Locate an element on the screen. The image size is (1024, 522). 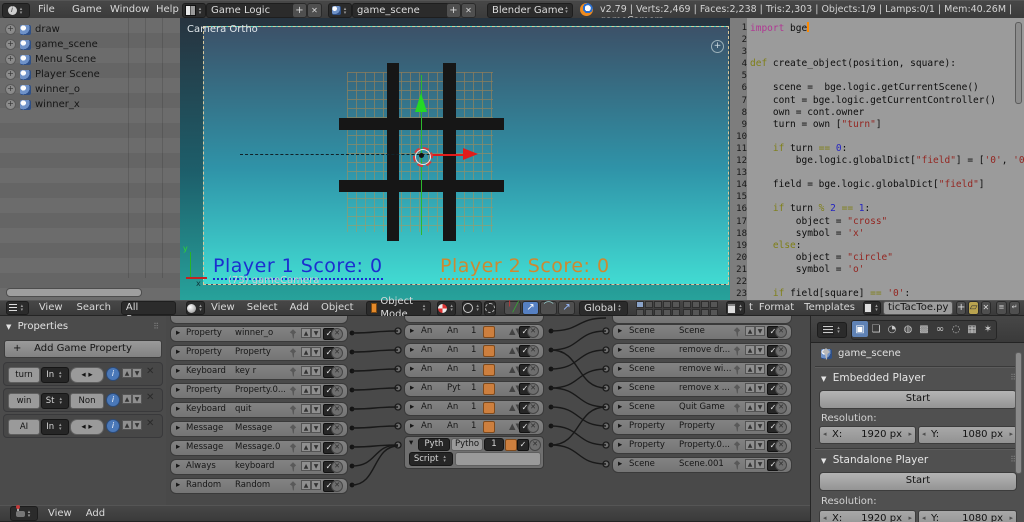
embedded-resolution-x: ◂ X: 1920 px ▸ is located at coordinates (867, 435).